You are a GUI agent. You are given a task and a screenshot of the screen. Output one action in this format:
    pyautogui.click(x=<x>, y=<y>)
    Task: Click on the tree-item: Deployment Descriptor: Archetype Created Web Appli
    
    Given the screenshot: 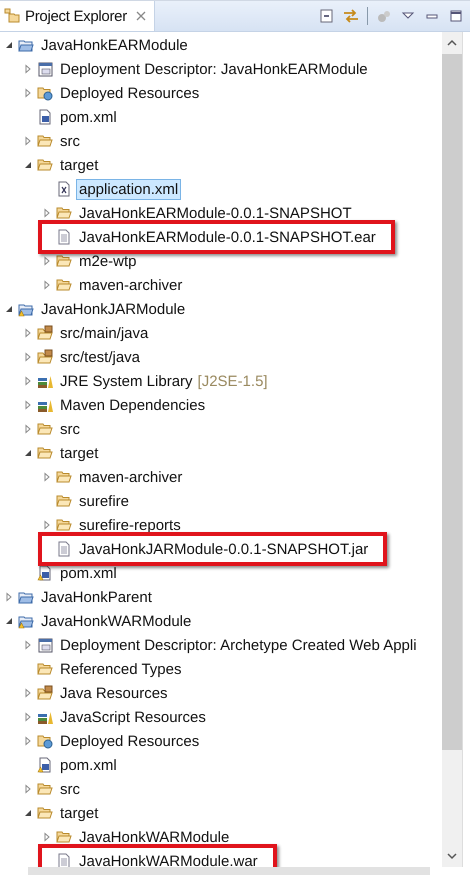 What is the action you would take?
    pyautogui.click(x=238, y=645)
    